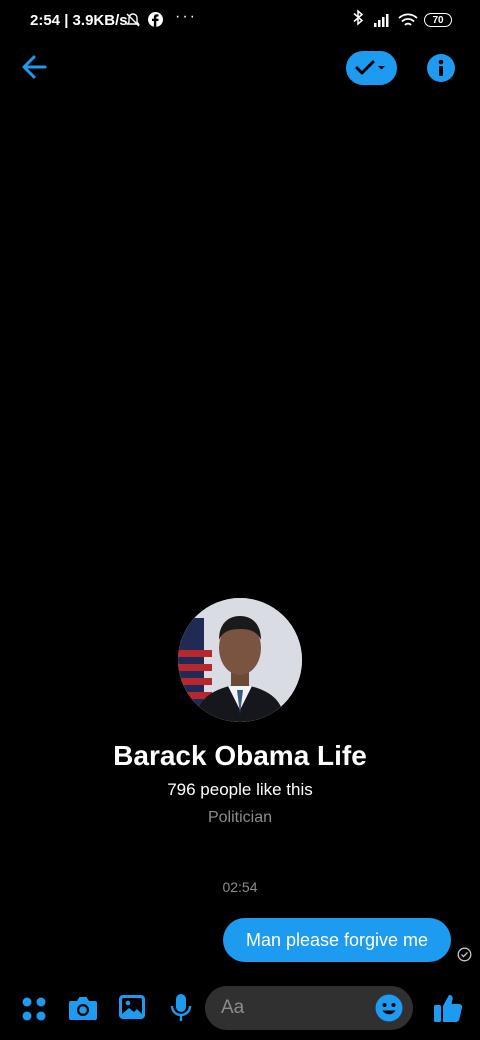  I want to click on wifi-icon, so click(408, 19).